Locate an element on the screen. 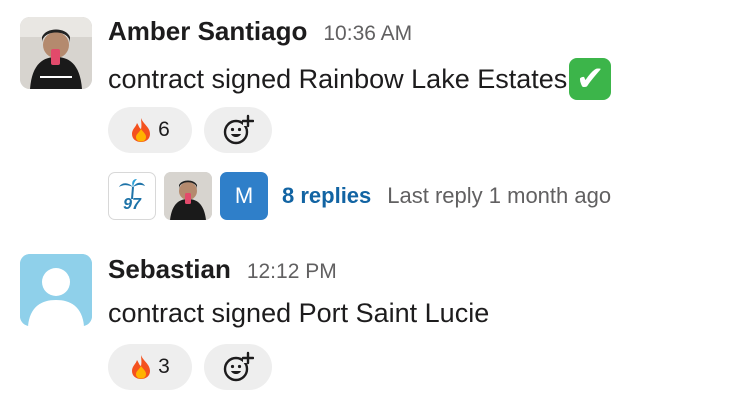 The height and width of the screenshot is (406, 754). sender-name: Amber Santiago is located at coordinates (207, 31).